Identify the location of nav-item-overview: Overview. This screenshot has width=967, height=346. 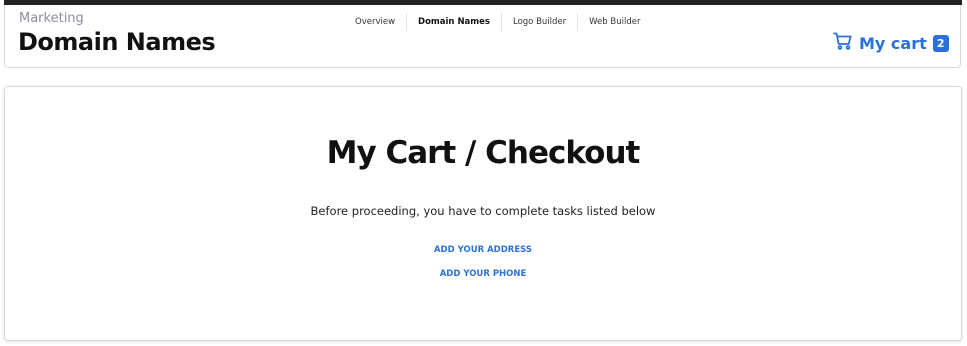
(375, 22).